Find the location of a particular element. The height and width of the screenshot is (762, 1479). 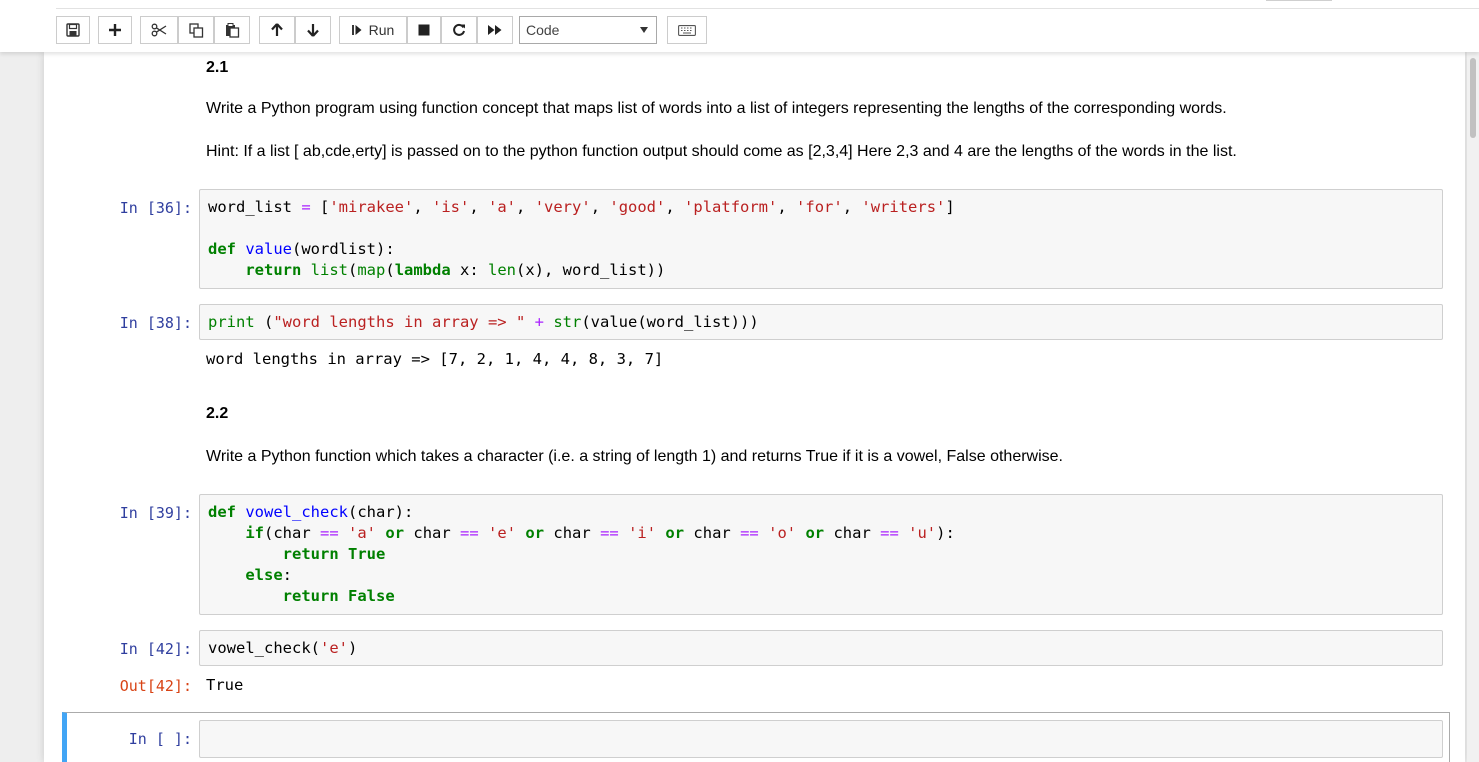

section-heading-2-2: 2.2 is located at coordinates (217, 413).